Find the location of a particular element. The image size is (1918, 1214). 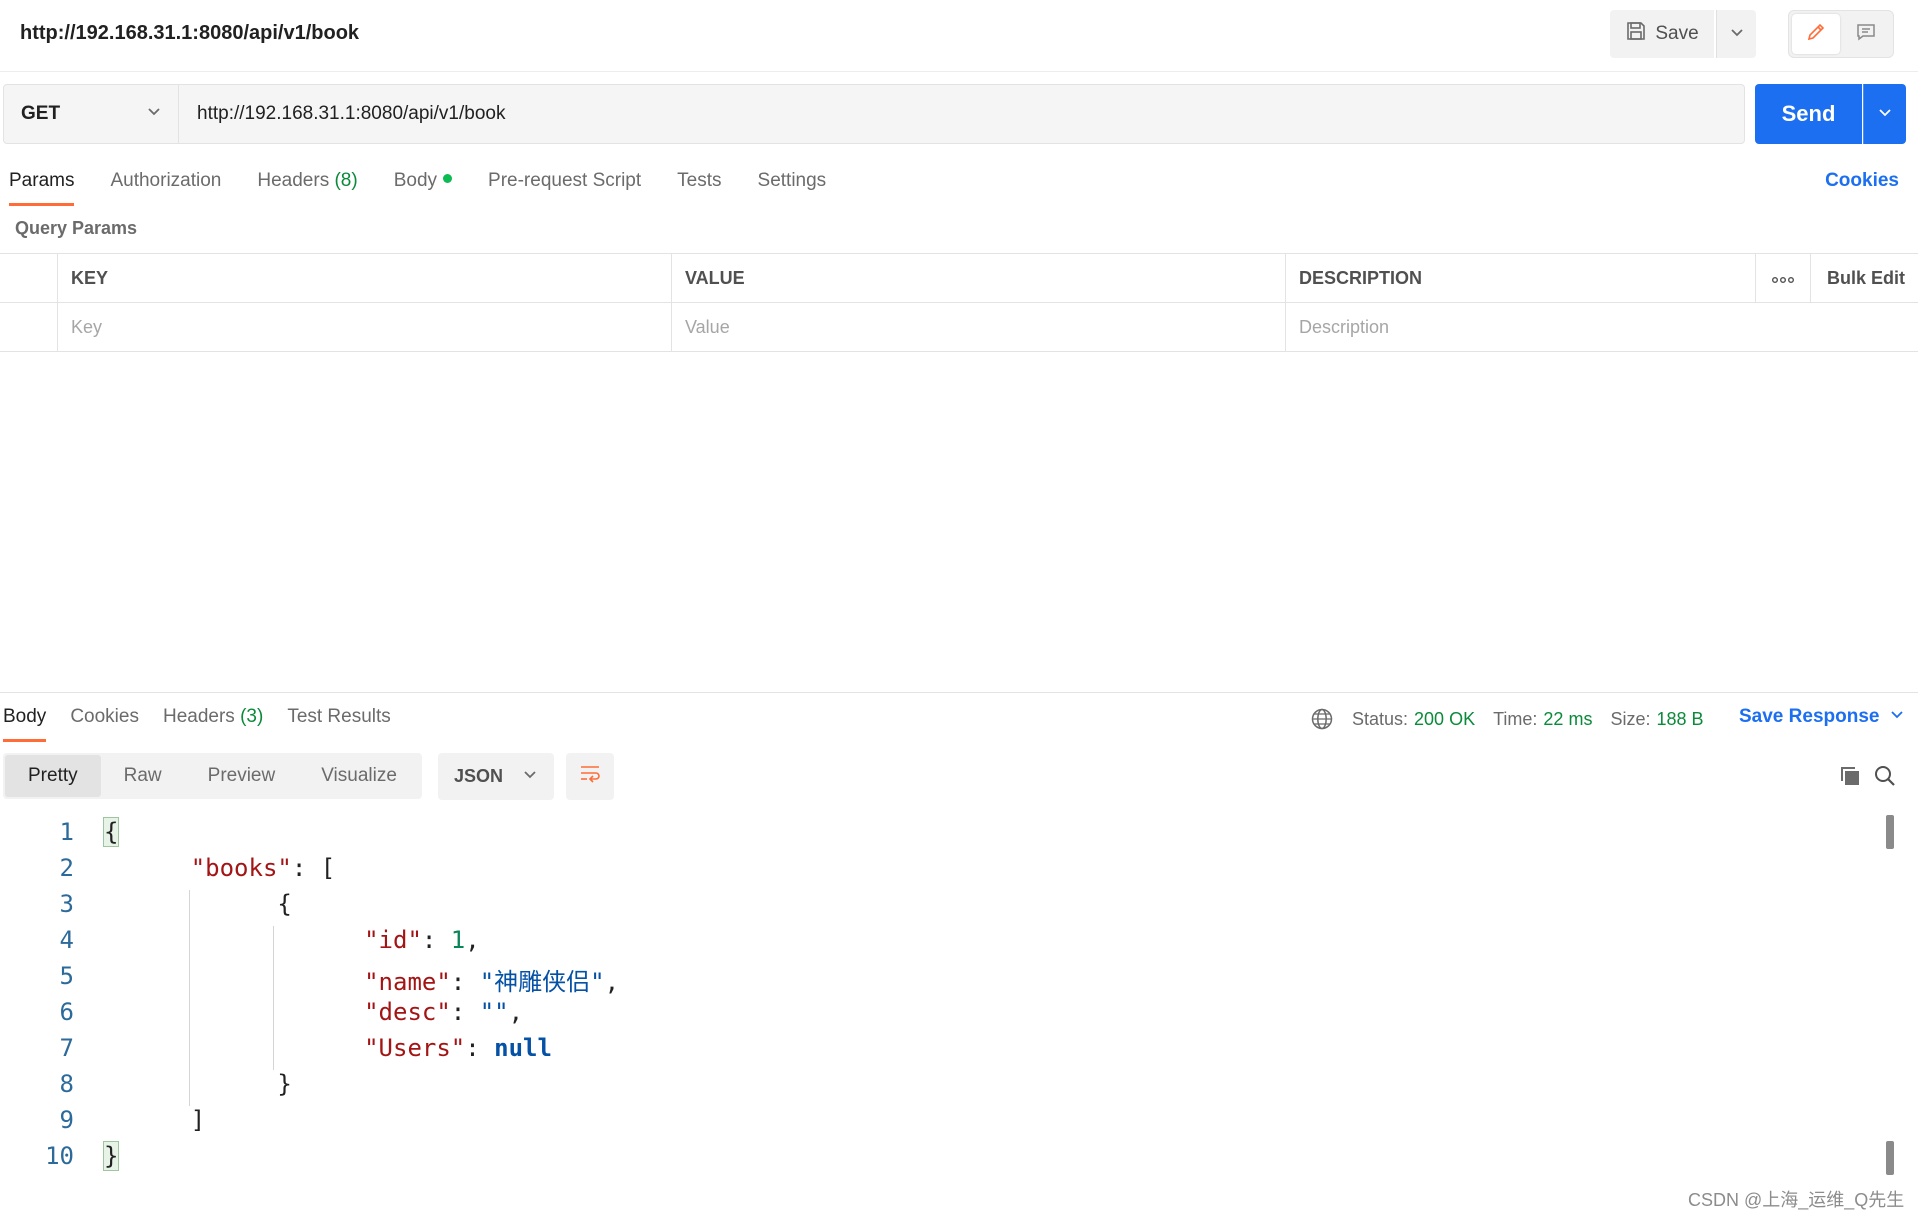

resp-tab-body: Body is located at coordinates (25, 719).